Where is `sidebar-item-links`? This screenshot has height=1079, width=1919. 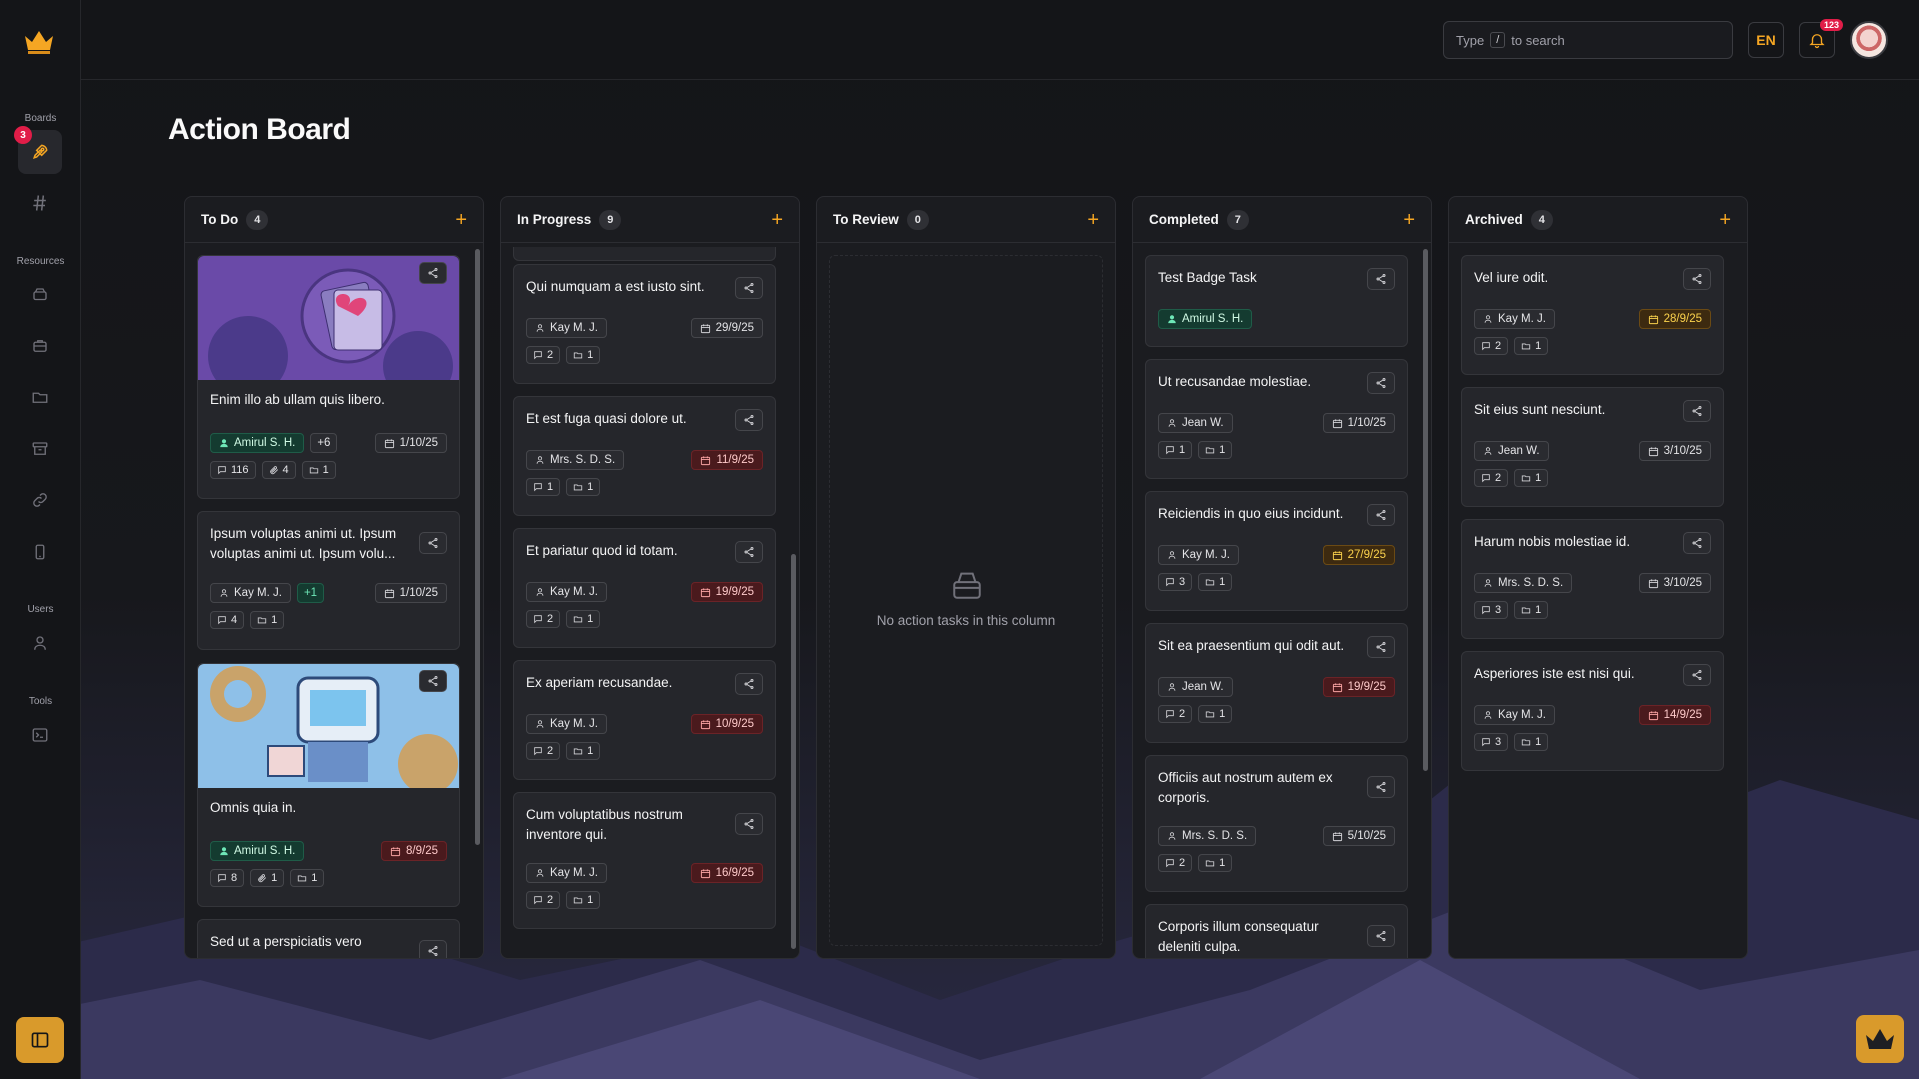 sidebar-item-links is located at coordinates (40, 500).